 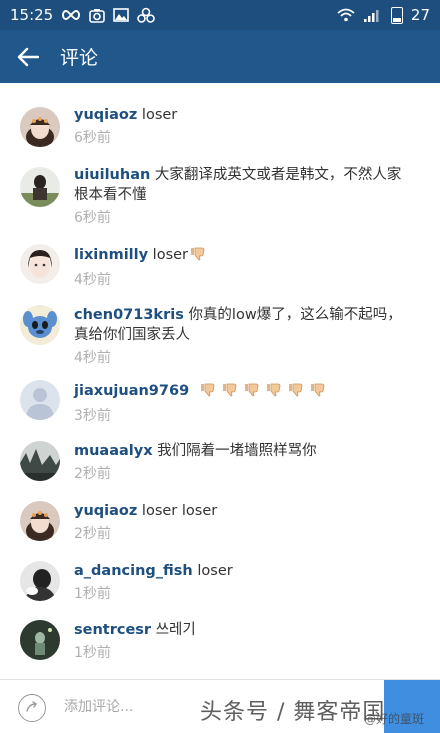 I want to click on infinity-icon, so click(x=71, y=15).